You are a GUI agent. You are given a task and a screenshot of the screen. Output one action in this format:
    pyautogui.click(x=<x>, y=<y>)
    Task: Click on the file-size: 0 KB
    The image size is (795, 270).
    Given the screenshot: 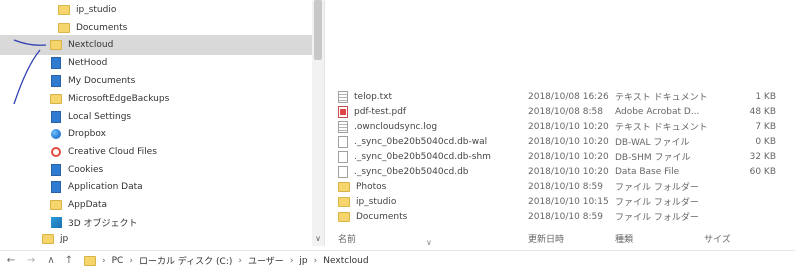 What is the action you would take?
    pyautogui.click(x=765, y=141)
    